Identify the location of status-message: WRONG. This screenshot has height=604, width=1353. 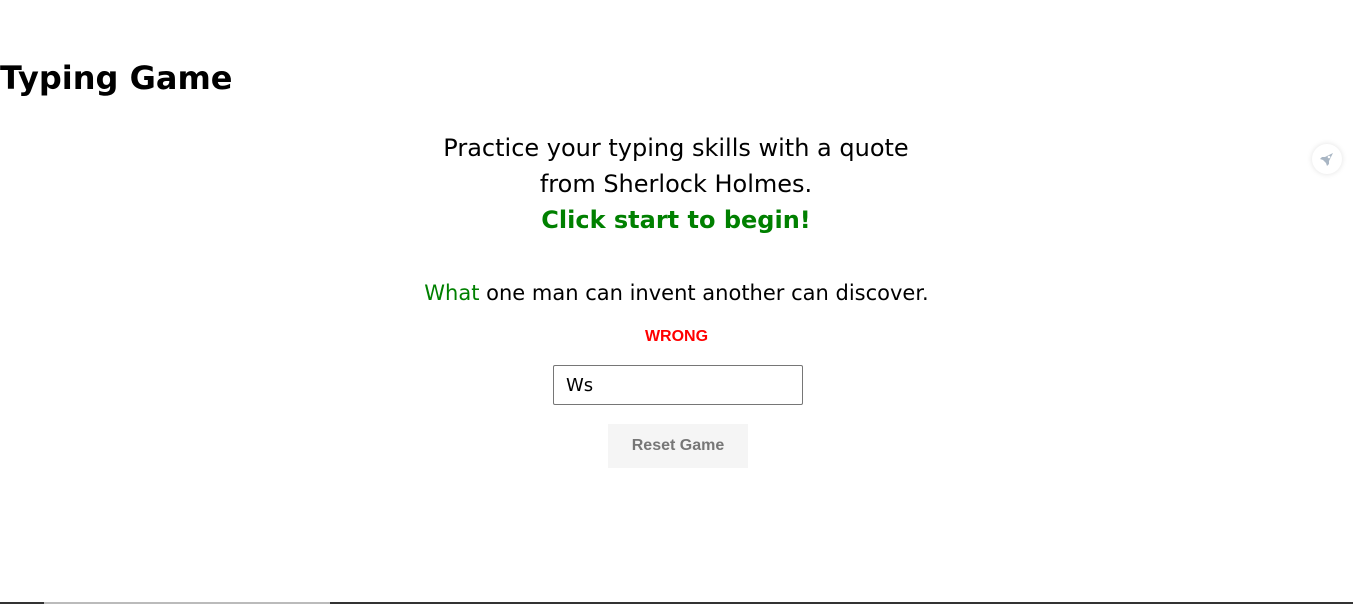
(676, 336).